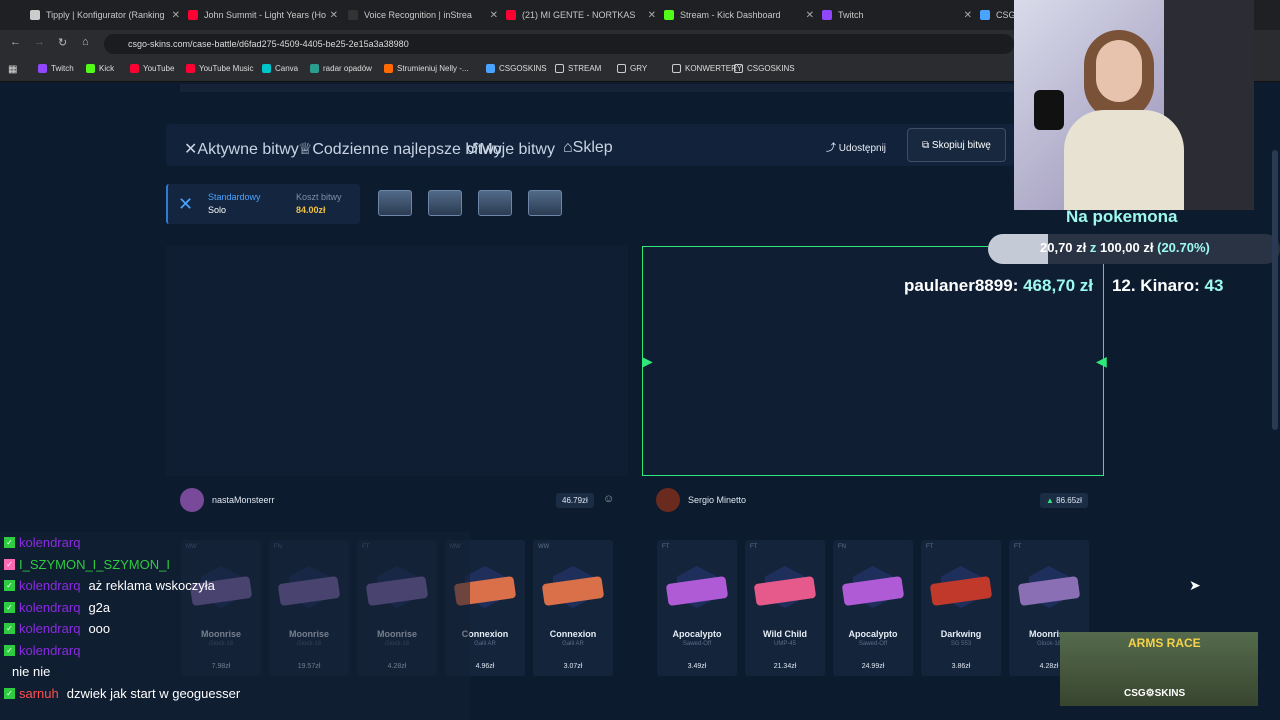  Describe the element at coordinates (1153, 285) in the screenshot. I see `ticker-name: 12. Kinaro` at that location.